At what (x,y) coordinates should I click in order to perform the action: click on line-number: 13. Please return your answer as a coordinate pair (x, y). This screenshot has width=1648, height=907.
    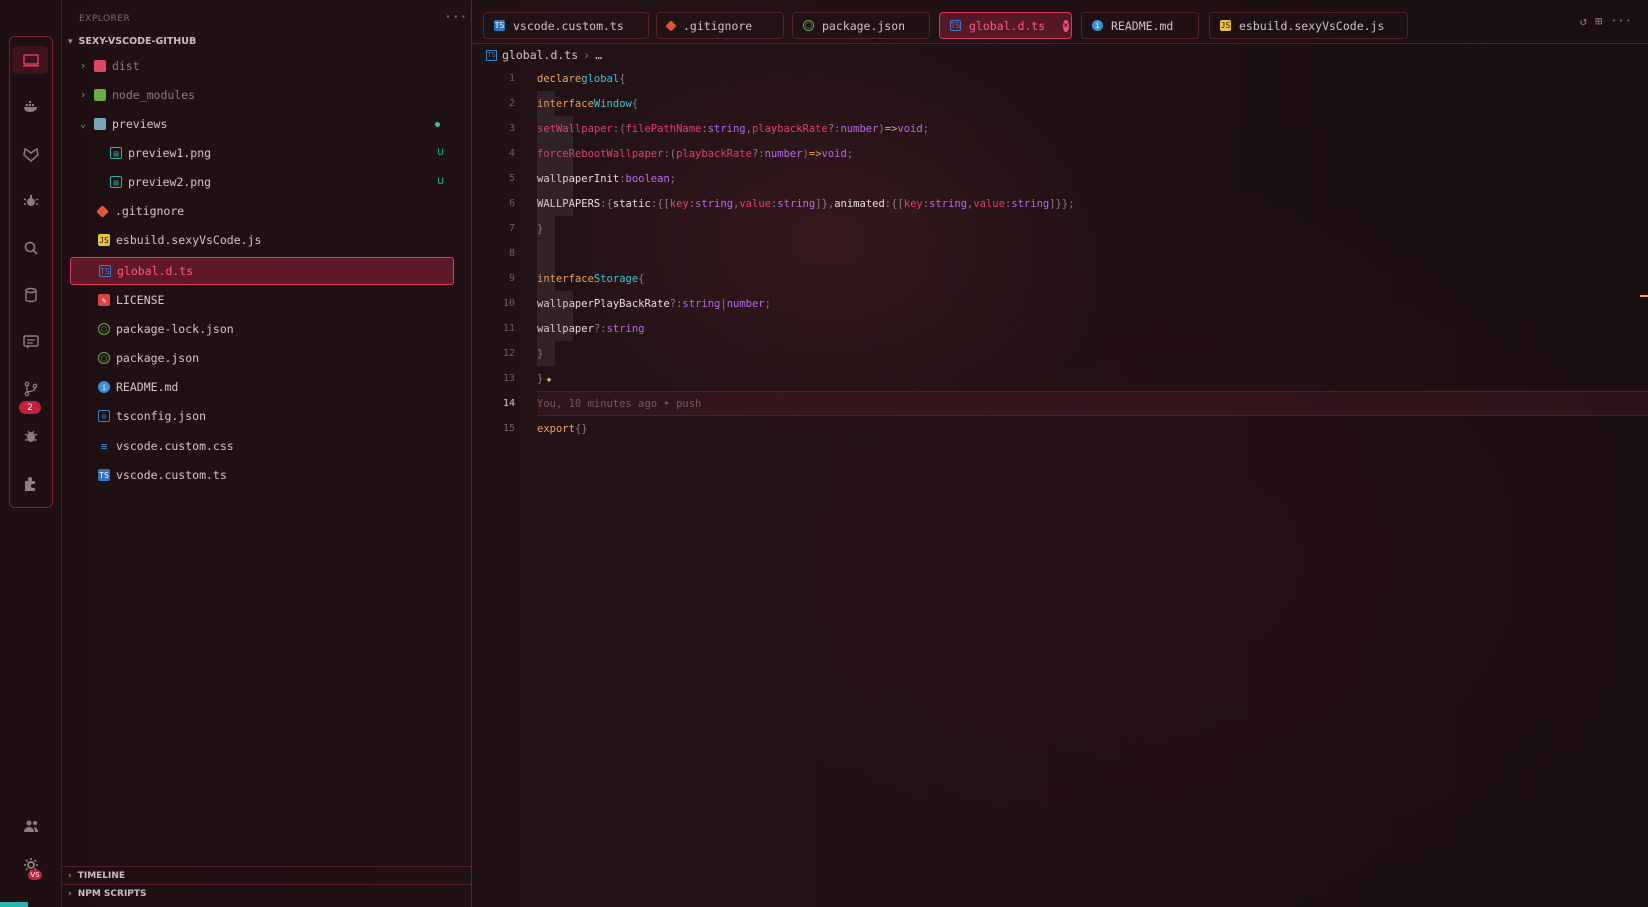
    Looking at the image, I should click on (508, 378).